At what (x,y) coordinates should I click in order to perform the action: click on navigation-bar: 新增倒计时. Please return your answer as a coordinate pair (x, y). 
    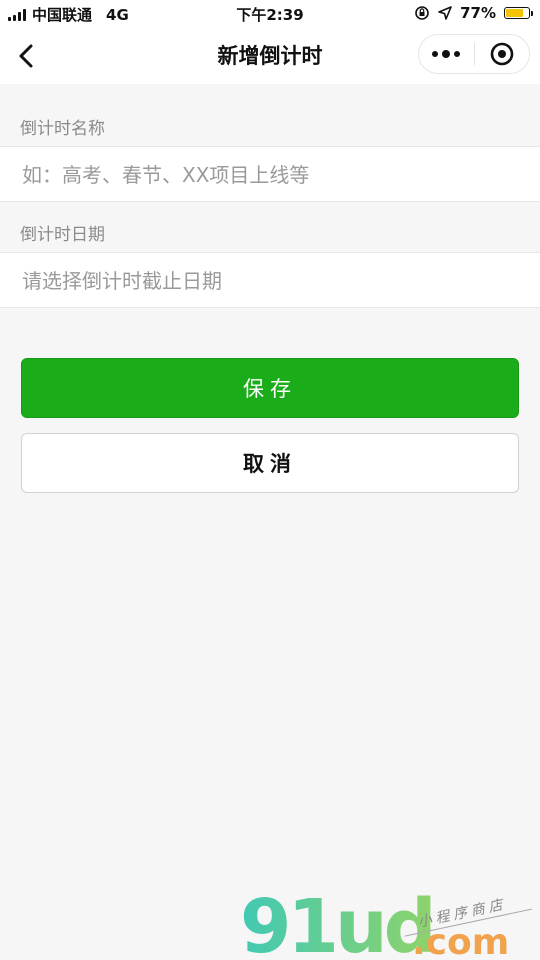
    Looking at the image, I should click on (270, 56).